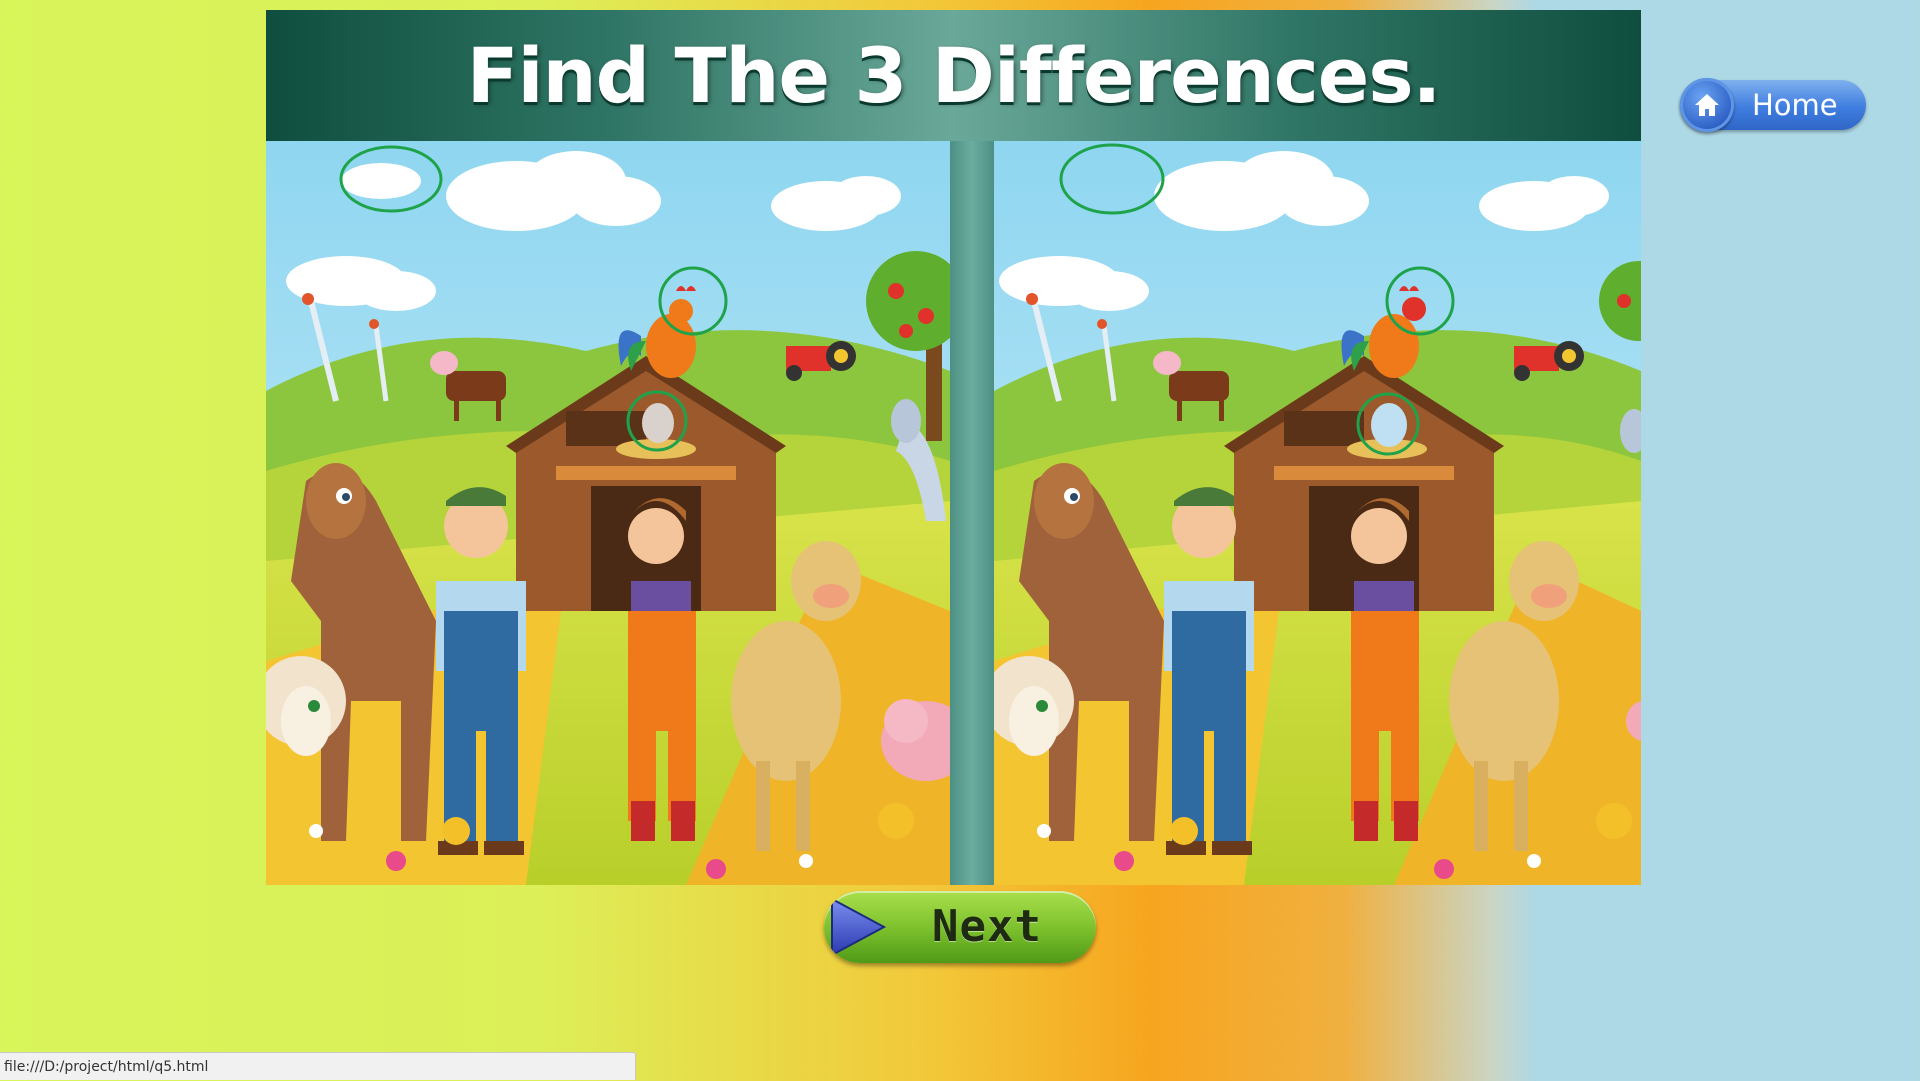  Describe the element at coordinates (318, 1066) in the screenshot. I see `status-bar-url: file:///D:/project/html/q5.html` at that location.